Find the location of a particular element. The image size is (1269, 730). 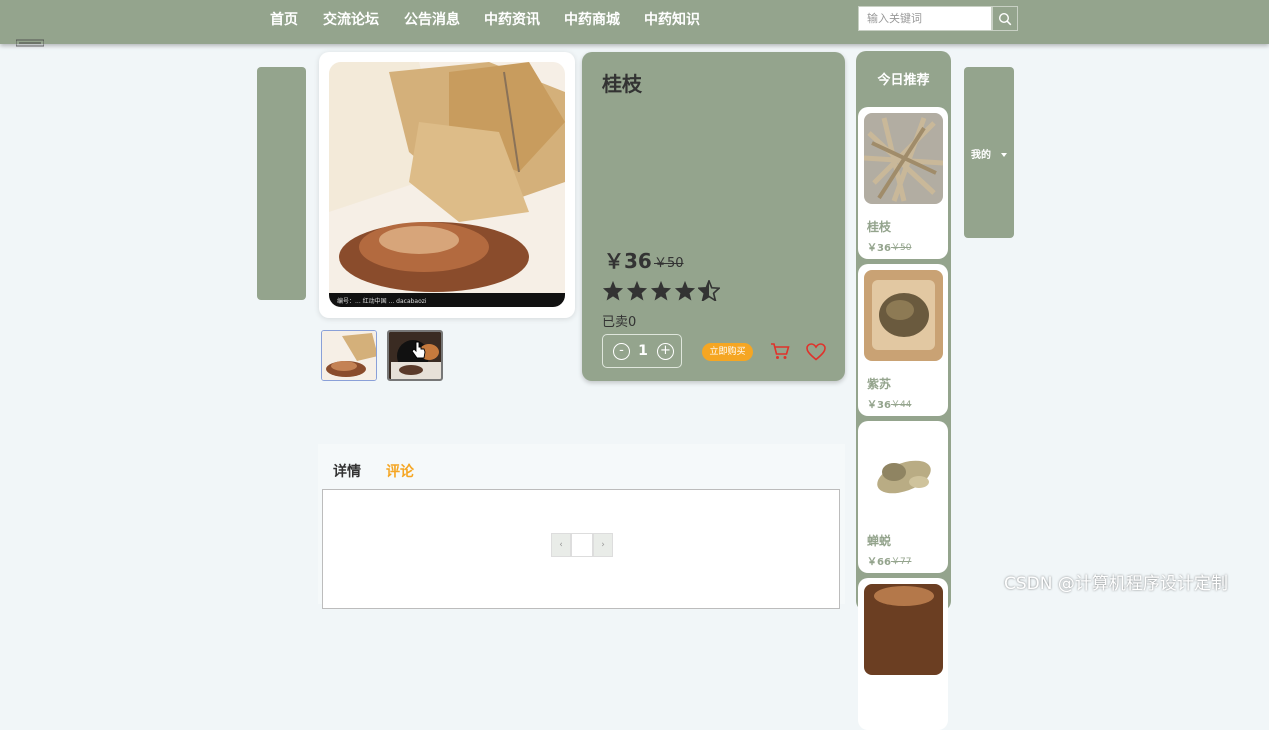

hand-cursor-icon is located at coordinates (419, 350).